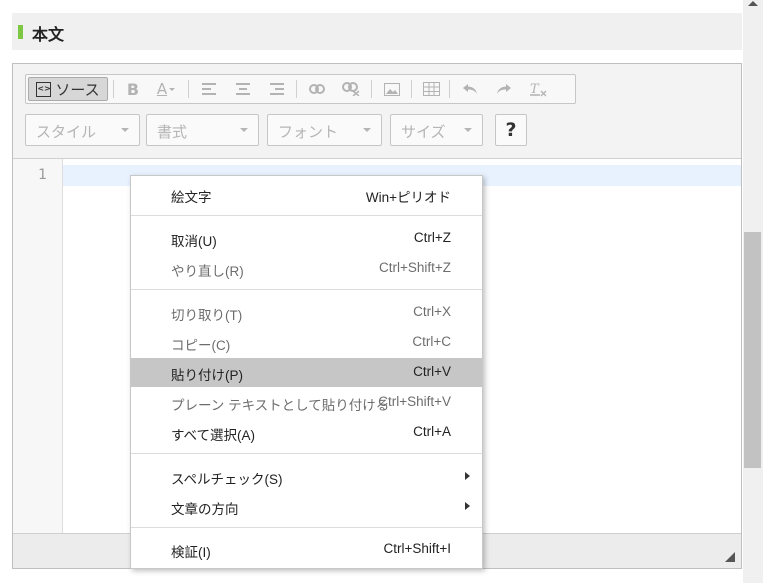  What do you see at coordinates (300, 89) in the screenshot?
I see `toolbar-button-group: <> ソース B A T` at bounding box center [300, 89].